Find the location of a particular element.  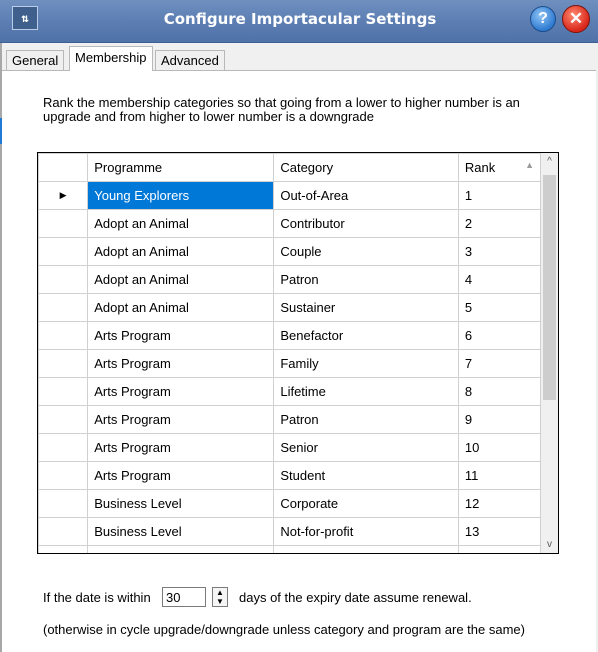

column-header-rank-label: Rank is located at coordinates (480, 167).